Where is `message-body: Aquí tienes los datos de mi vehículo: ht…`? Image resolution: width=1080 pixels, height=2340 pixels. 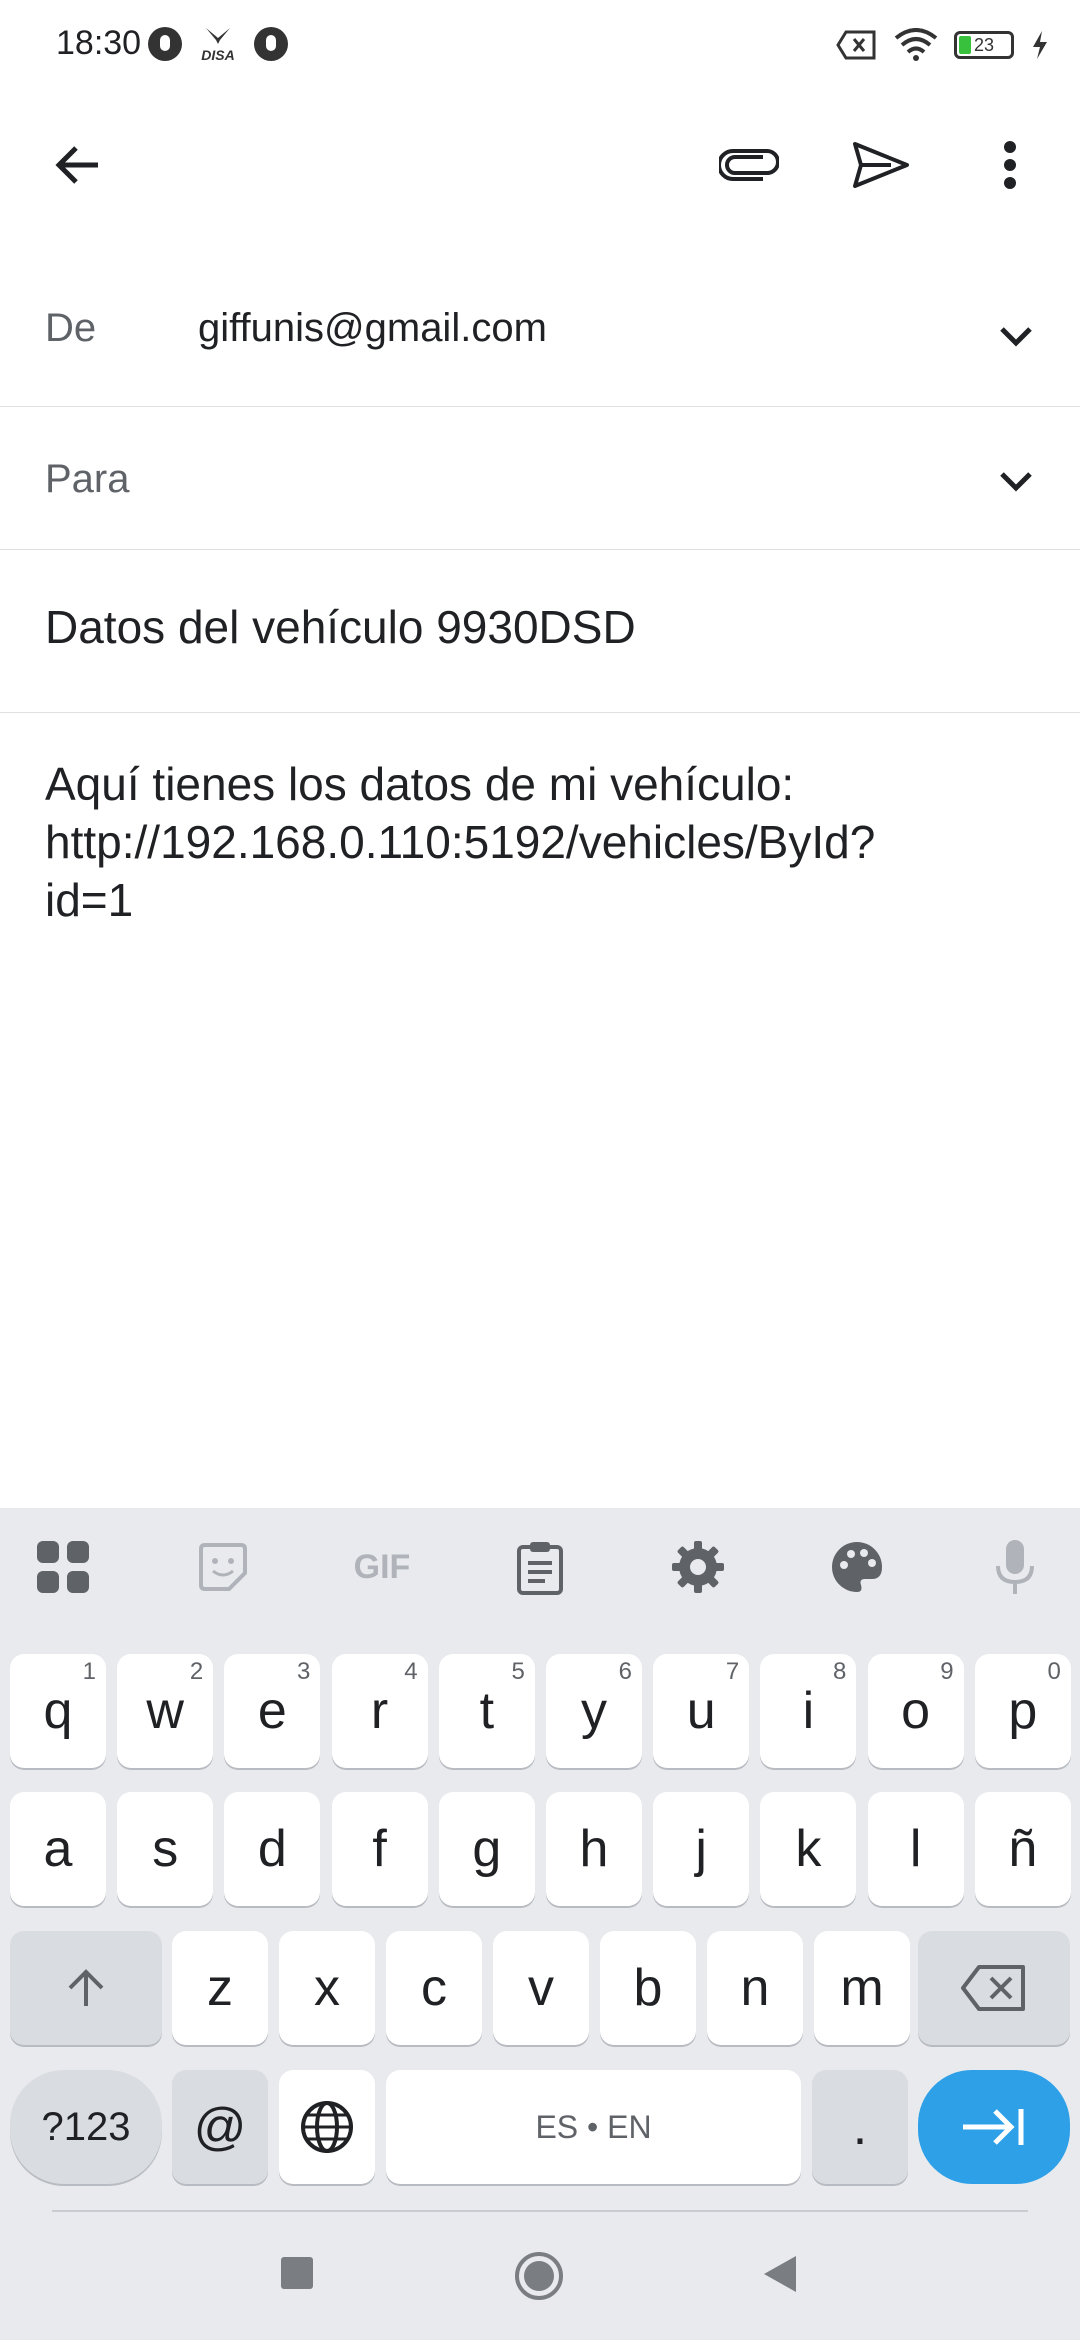 message-body: Aquí tienes los datos de mi vehículo: ht… is located at coordinates (545, 842).